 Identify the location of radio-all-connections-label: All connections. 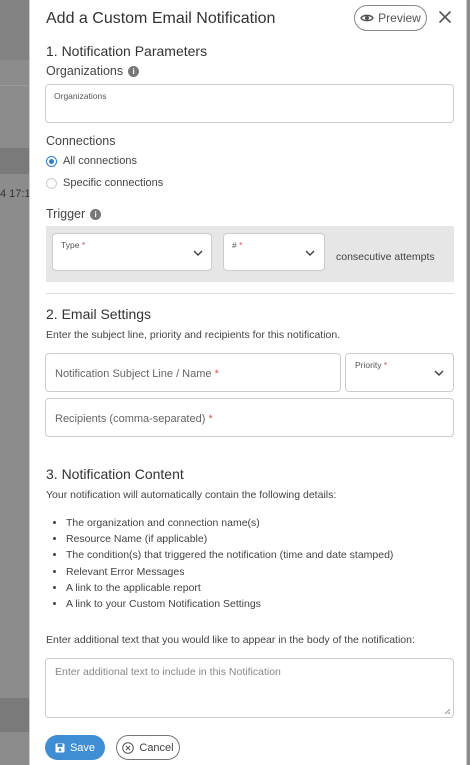
(100, 161).